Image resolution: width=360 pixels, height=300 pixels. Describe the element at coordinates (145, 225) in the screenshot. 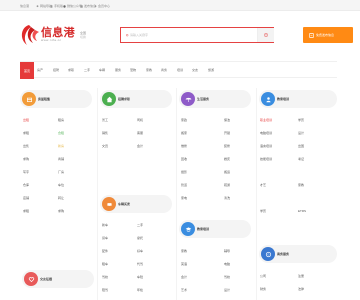

I see `list-item: 二手` at that location.